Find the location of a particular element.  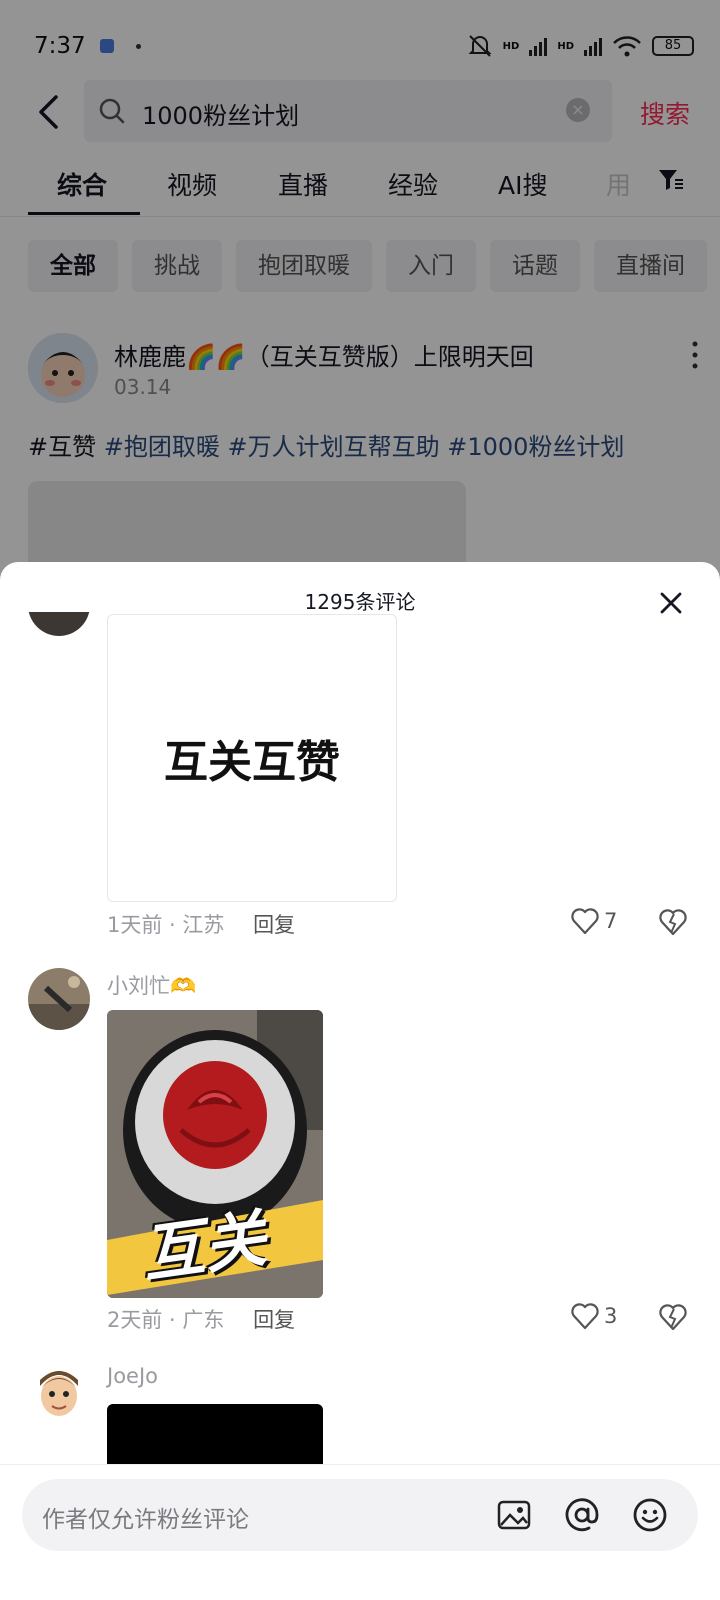

comment-meta: 1天前 · 江苏 回复 is located at coordinates (201, 925).